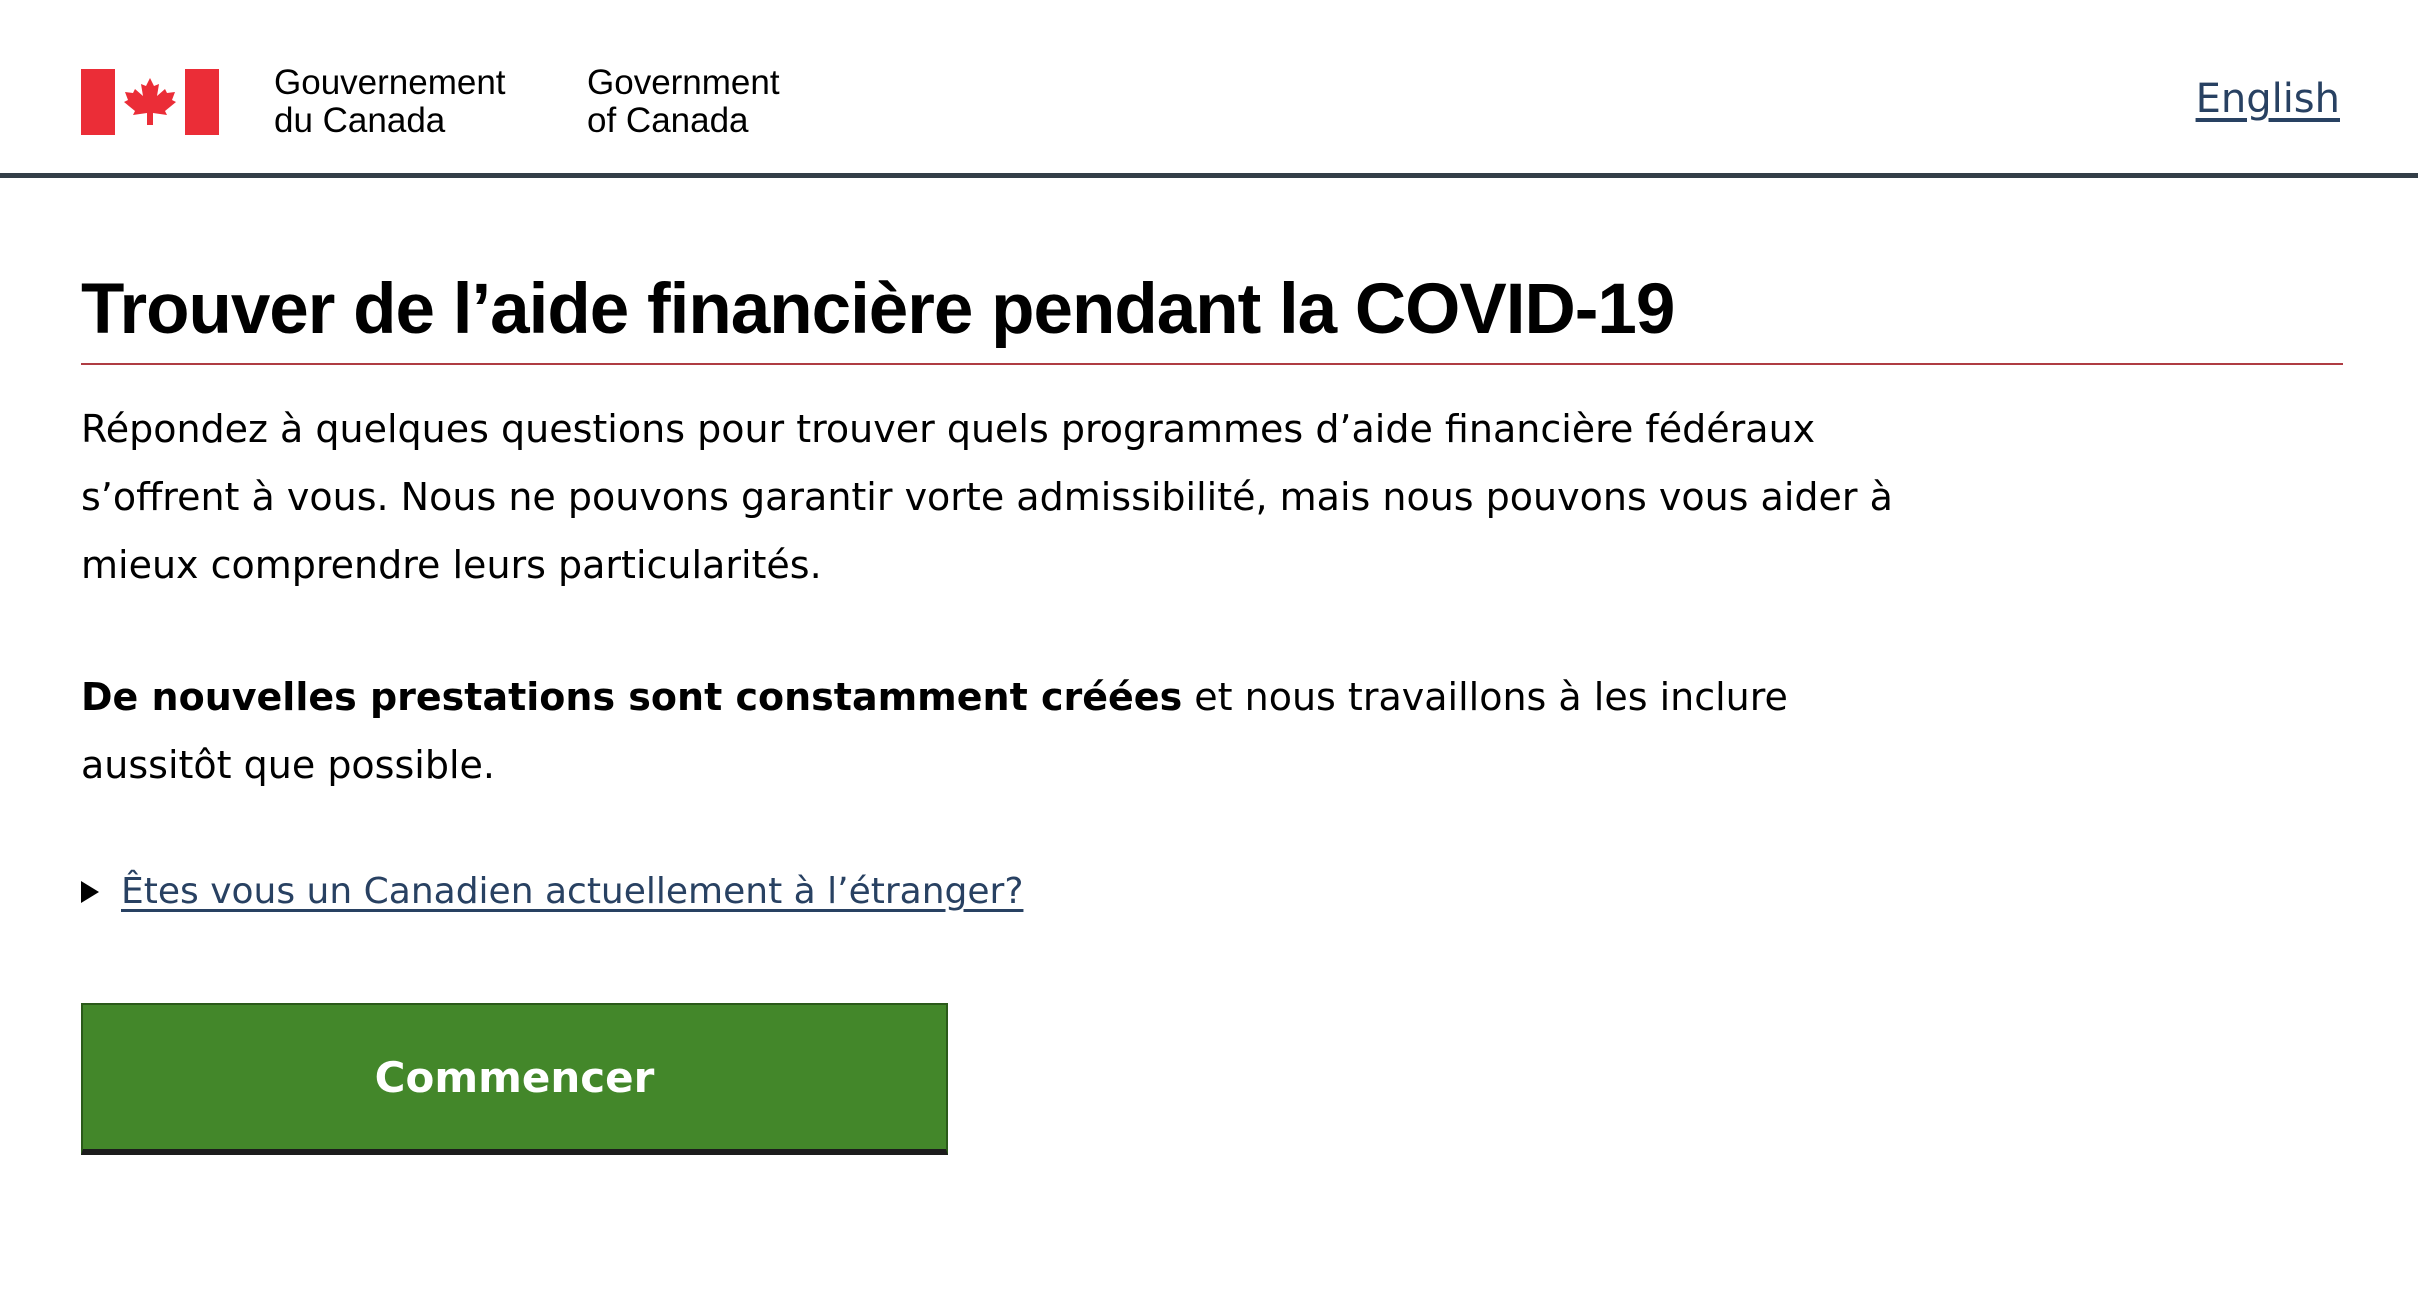 Image resolution: width=2418 pixels, height=1308 pixels. What do you see at coordinates (683, 82) in the screenshot?
I see `wordmark-english-line1: Government` at bounding box center [683, 82].